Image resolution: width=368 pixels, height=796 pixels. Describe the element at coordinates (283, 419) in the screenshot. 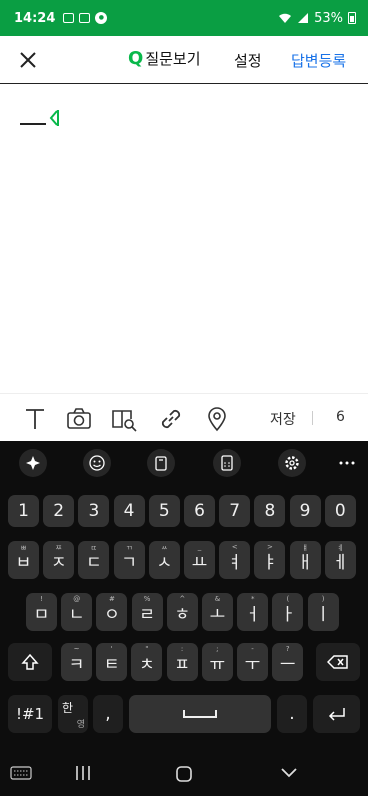

I see `save-button: 저장` at that location.